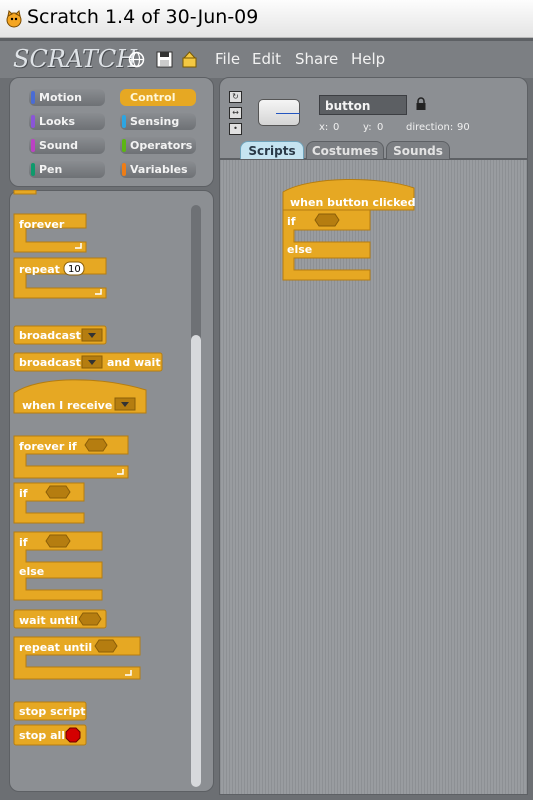  Describe the element at coordinates (326, 245) in the screenshot. I see `script-if-else-block: if else` at that location.